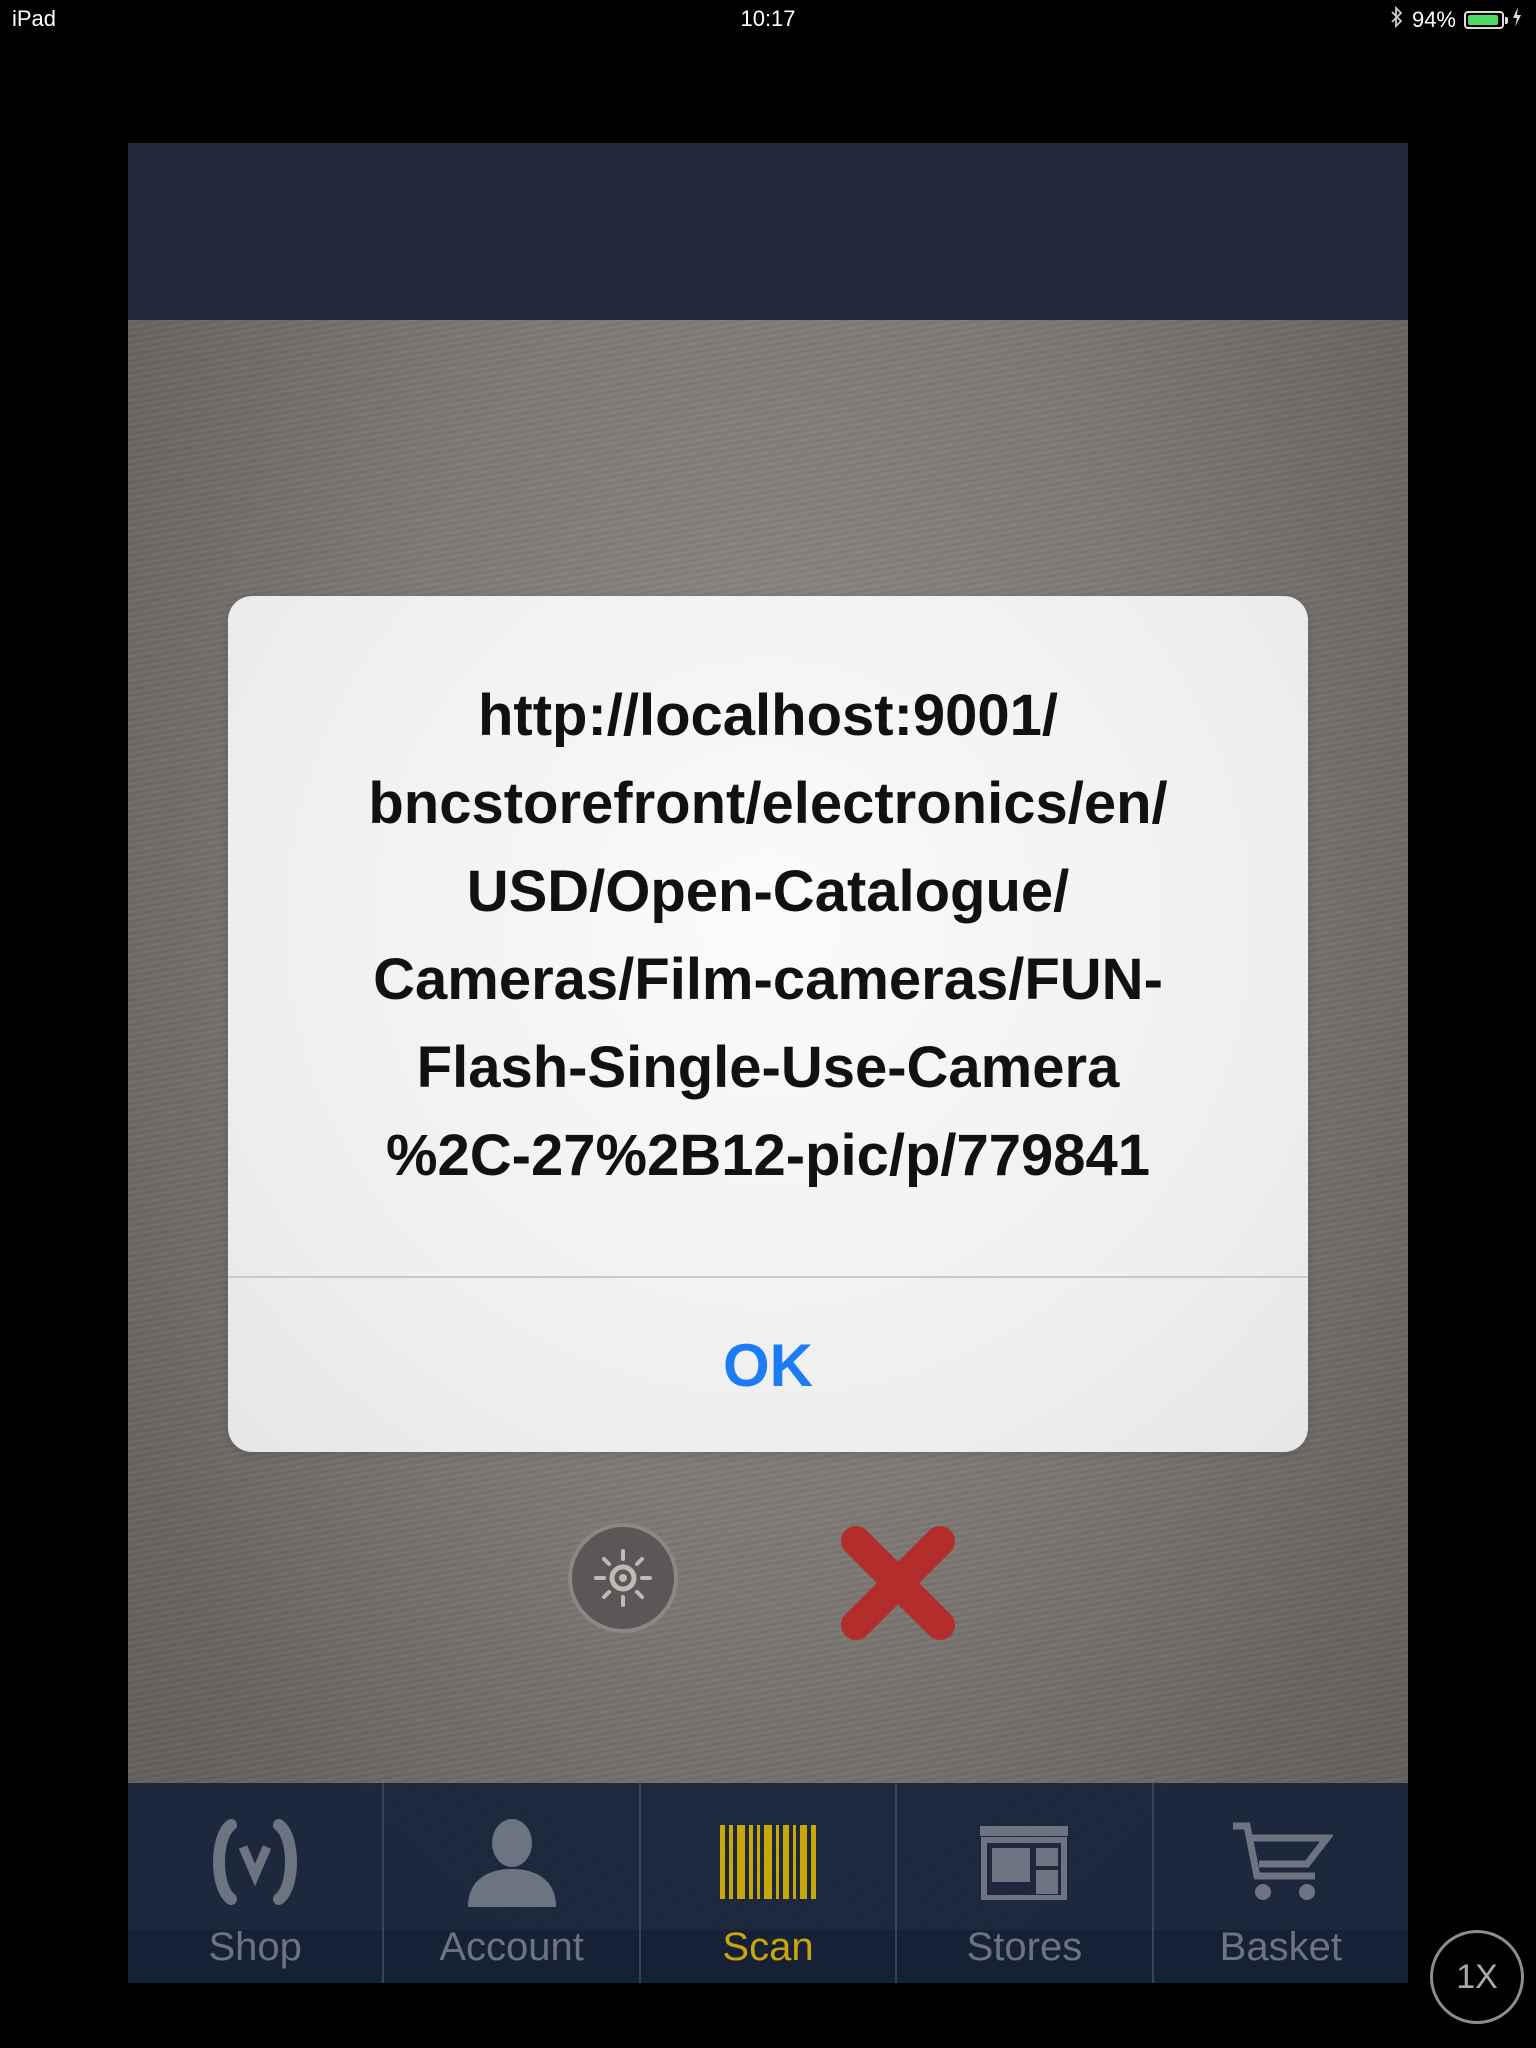  I want to click on shop-logo-icon, so click(255, 1862).